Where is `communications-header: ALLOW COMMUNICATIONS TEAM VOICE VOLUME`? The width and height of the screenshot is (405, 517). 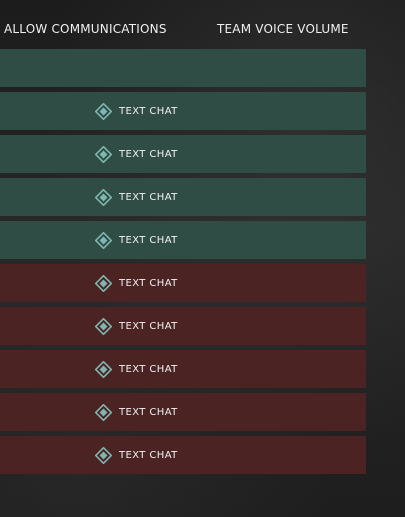 communications-header: ALLOW COMMUNICATIONS TEAM VOICE VOLUME is located at coordinates (202, 24).